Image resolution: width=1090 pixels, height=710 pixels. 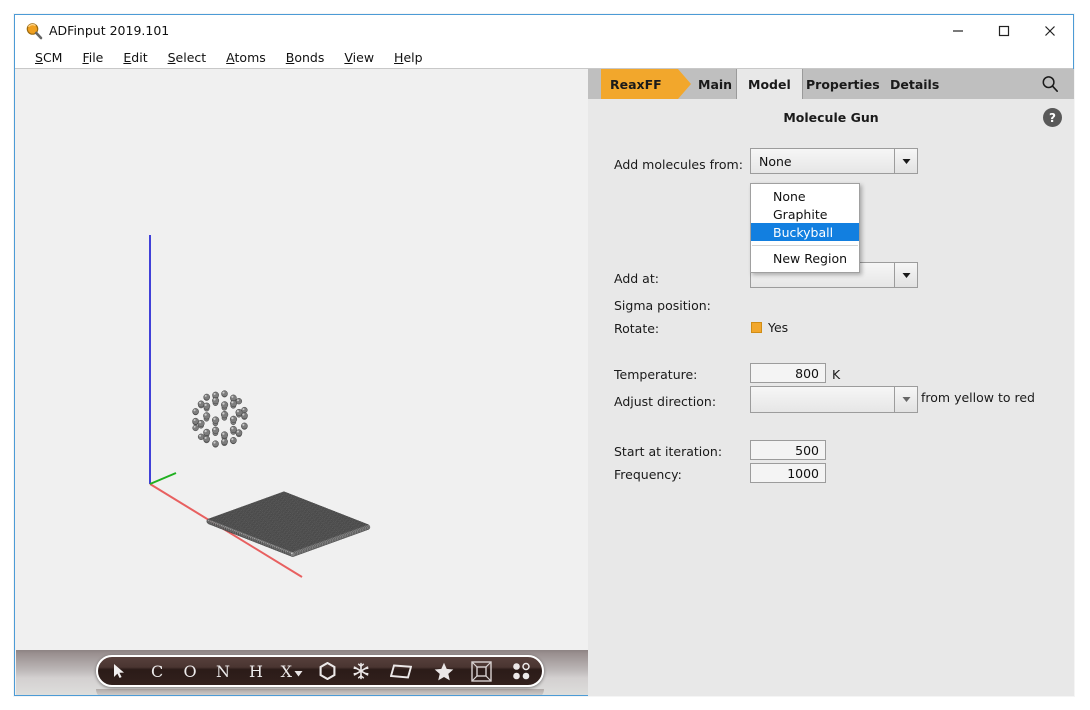 I want to click on add-molecules-from-dropdown-menu: None Graphite Buckyball New Region, so click(x=805, y=228).